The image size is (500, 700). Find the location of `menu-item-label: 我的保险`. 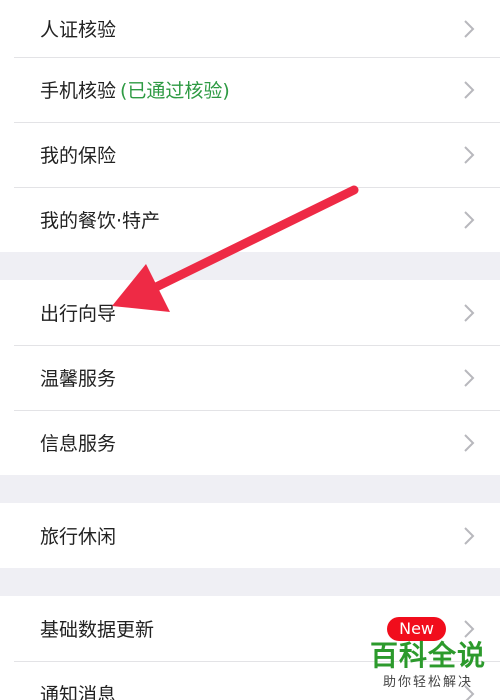

menu-item-label: 我的保险 is located at coordinates (78, 156).